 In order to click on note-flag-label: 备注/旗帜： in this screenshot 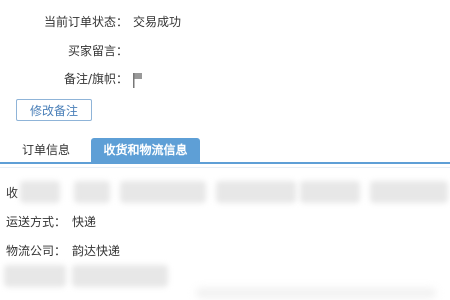, I will do `click(95, 79)`.